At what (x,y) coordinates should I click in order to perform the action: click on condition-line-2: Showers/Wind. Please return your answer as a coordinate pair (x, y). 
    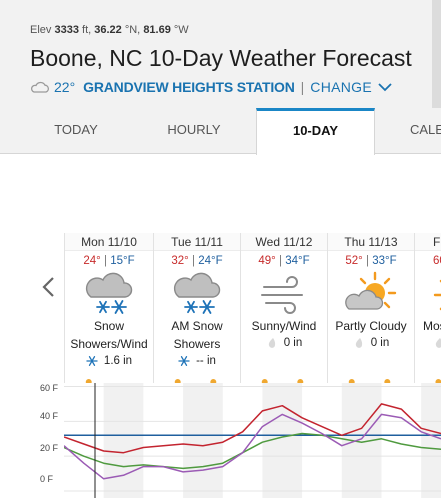
    Looking at the image, I should click on (109, 344).